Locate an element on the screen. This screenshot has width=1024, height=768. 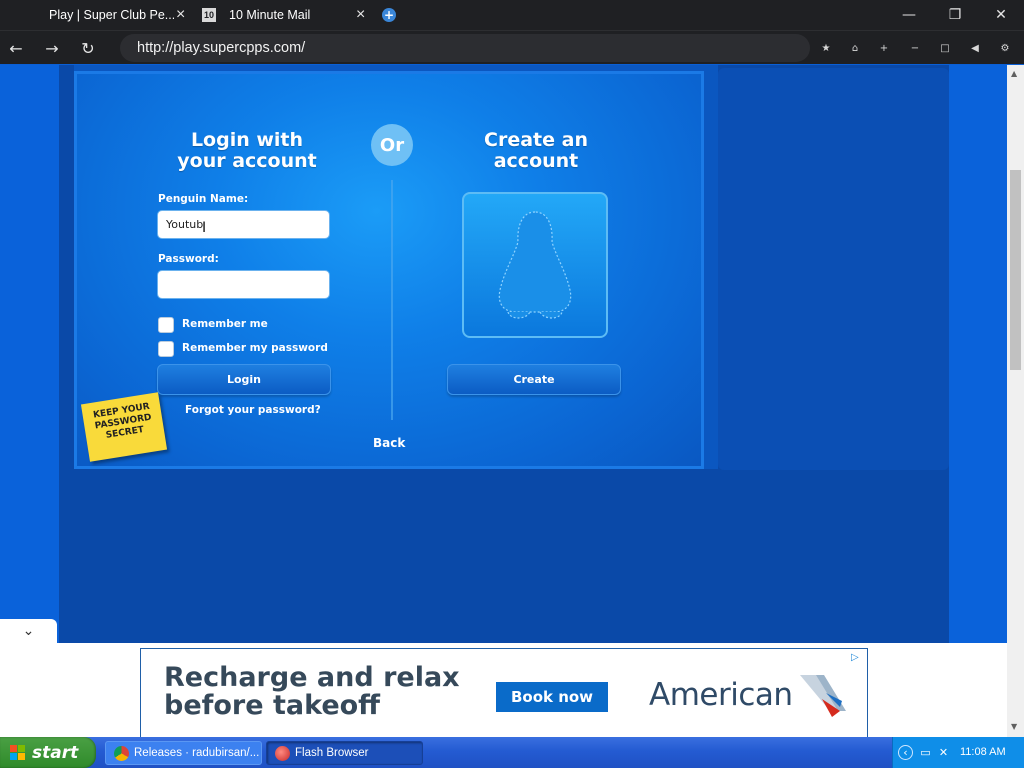
penguin-silhouette-icon is located at coordinates (535, 265).